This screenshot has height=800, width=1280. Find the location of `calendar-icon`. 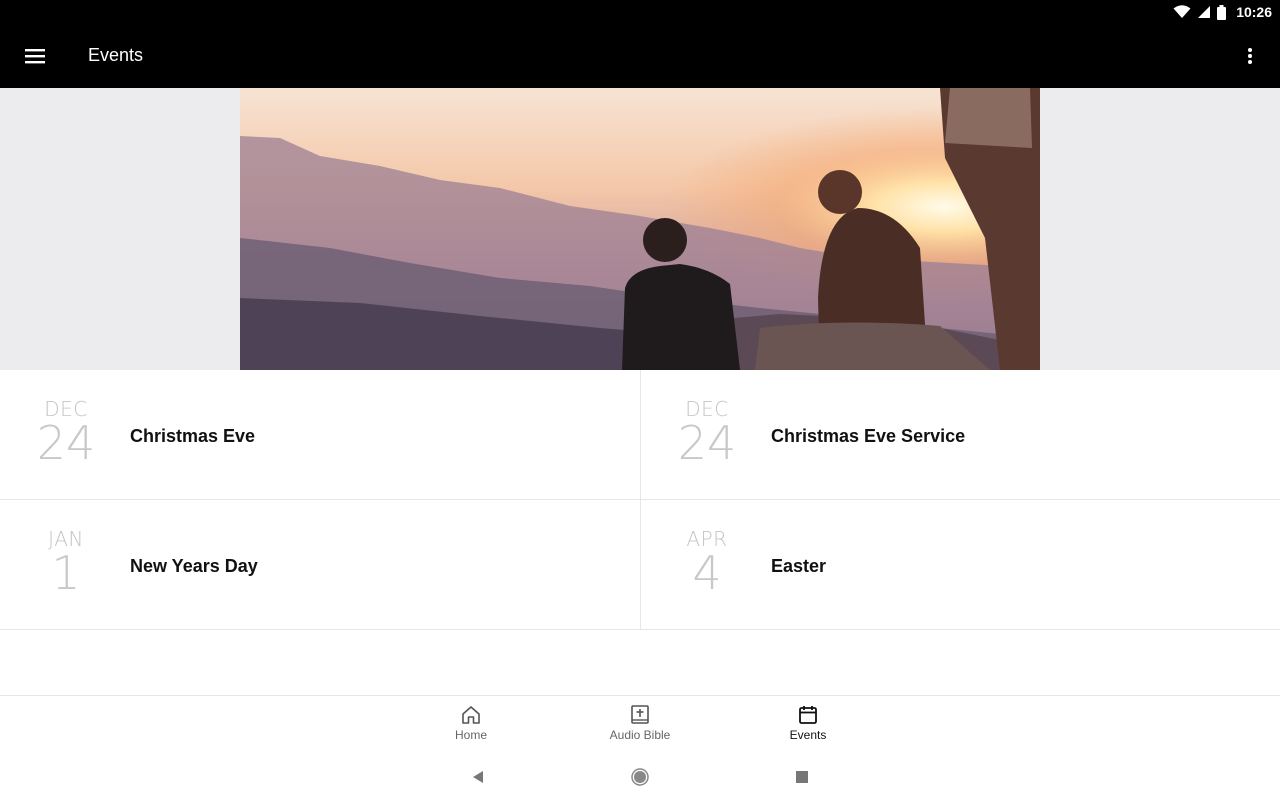

calendar-icon is located at coordinates (808, 715).